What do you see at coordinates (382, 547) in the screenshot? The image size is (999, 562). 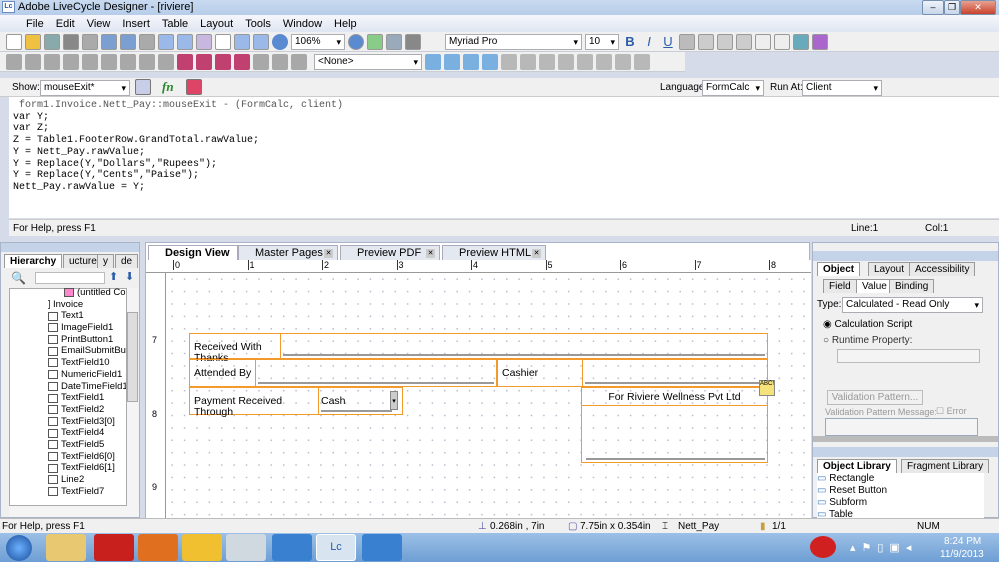 I see `ie2-taskbar-icon` at bounding box center [382, 547].